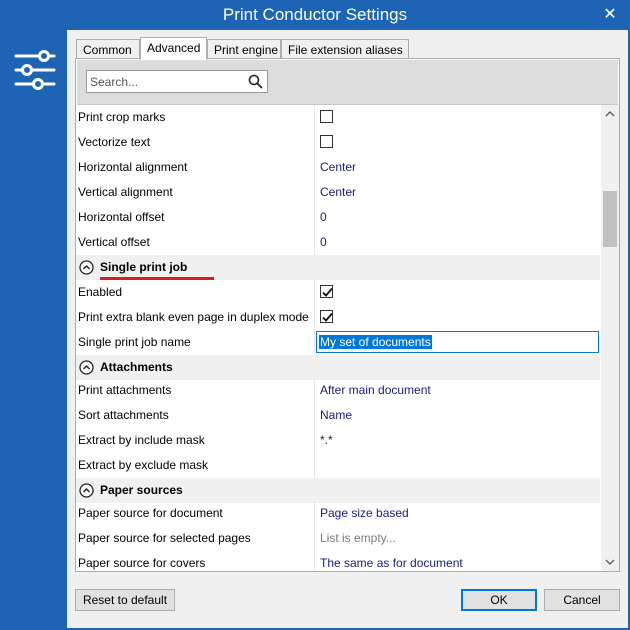 This screenshot has height=630, width=630. Describe the element at coordinates (141, 490) in the screenshot. I see `category-label: Paper sources` at that location.